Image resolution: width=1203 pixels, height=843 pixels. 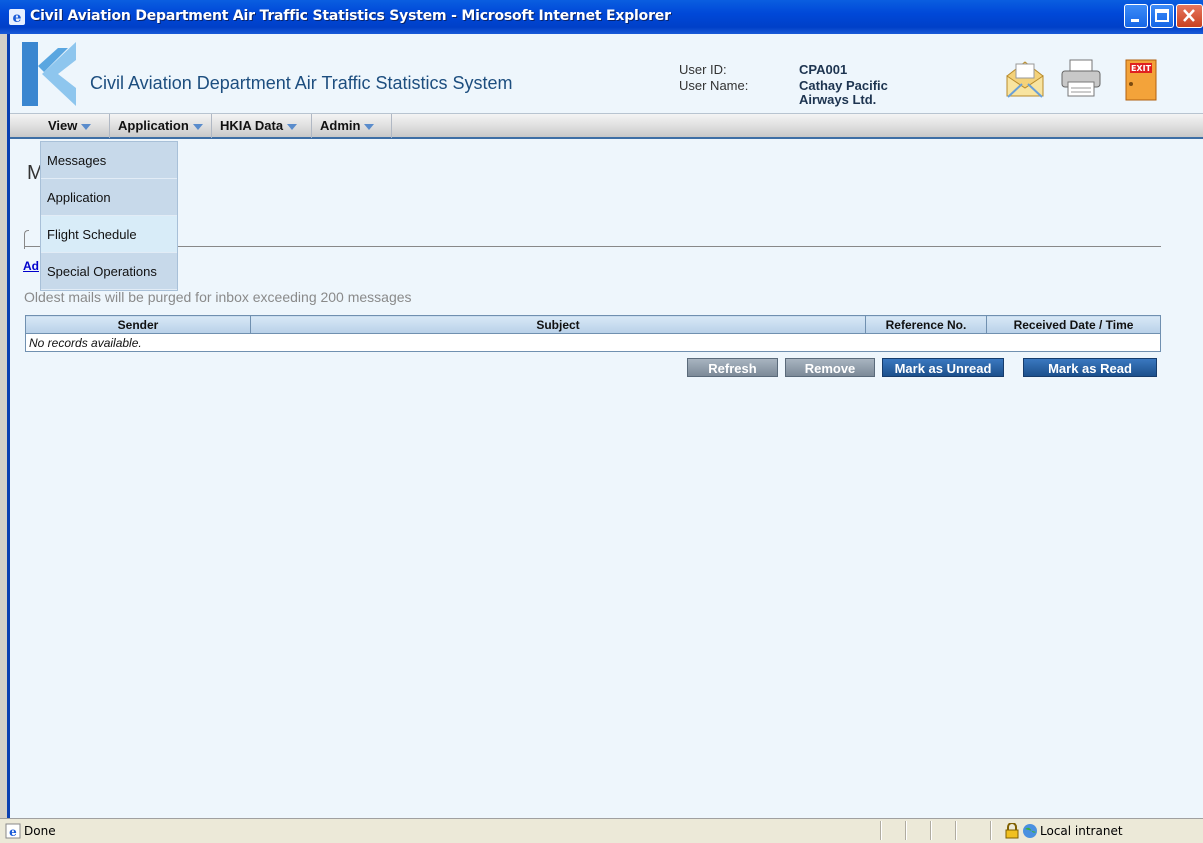 I want to click on dropdown-item-special-operations: Special Operations, so click(x=109, y=271).